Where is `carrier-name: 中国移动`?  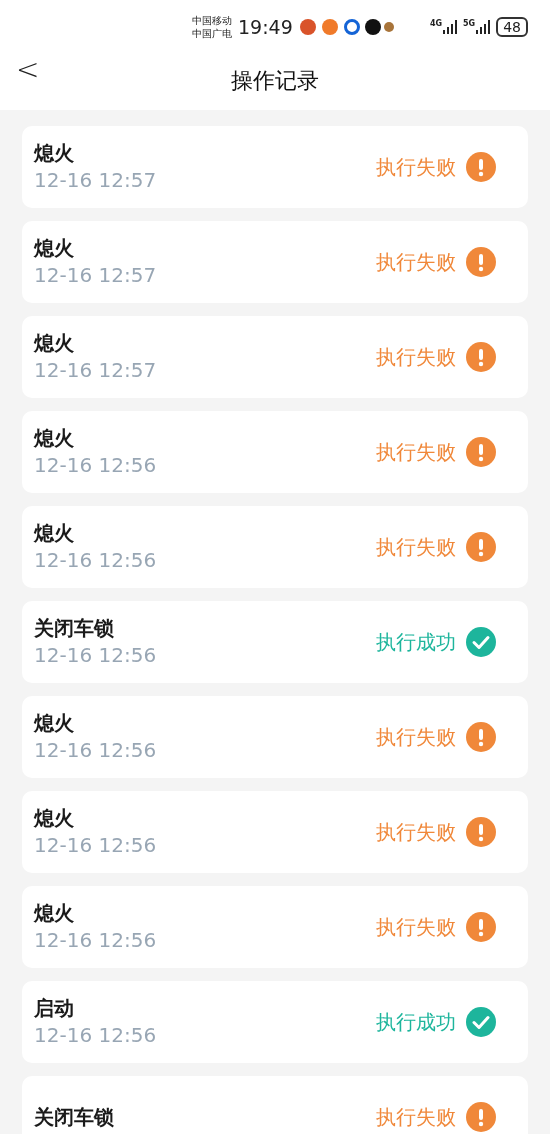
carrier-name: 中国移动 is located at coordinates (212, 20).